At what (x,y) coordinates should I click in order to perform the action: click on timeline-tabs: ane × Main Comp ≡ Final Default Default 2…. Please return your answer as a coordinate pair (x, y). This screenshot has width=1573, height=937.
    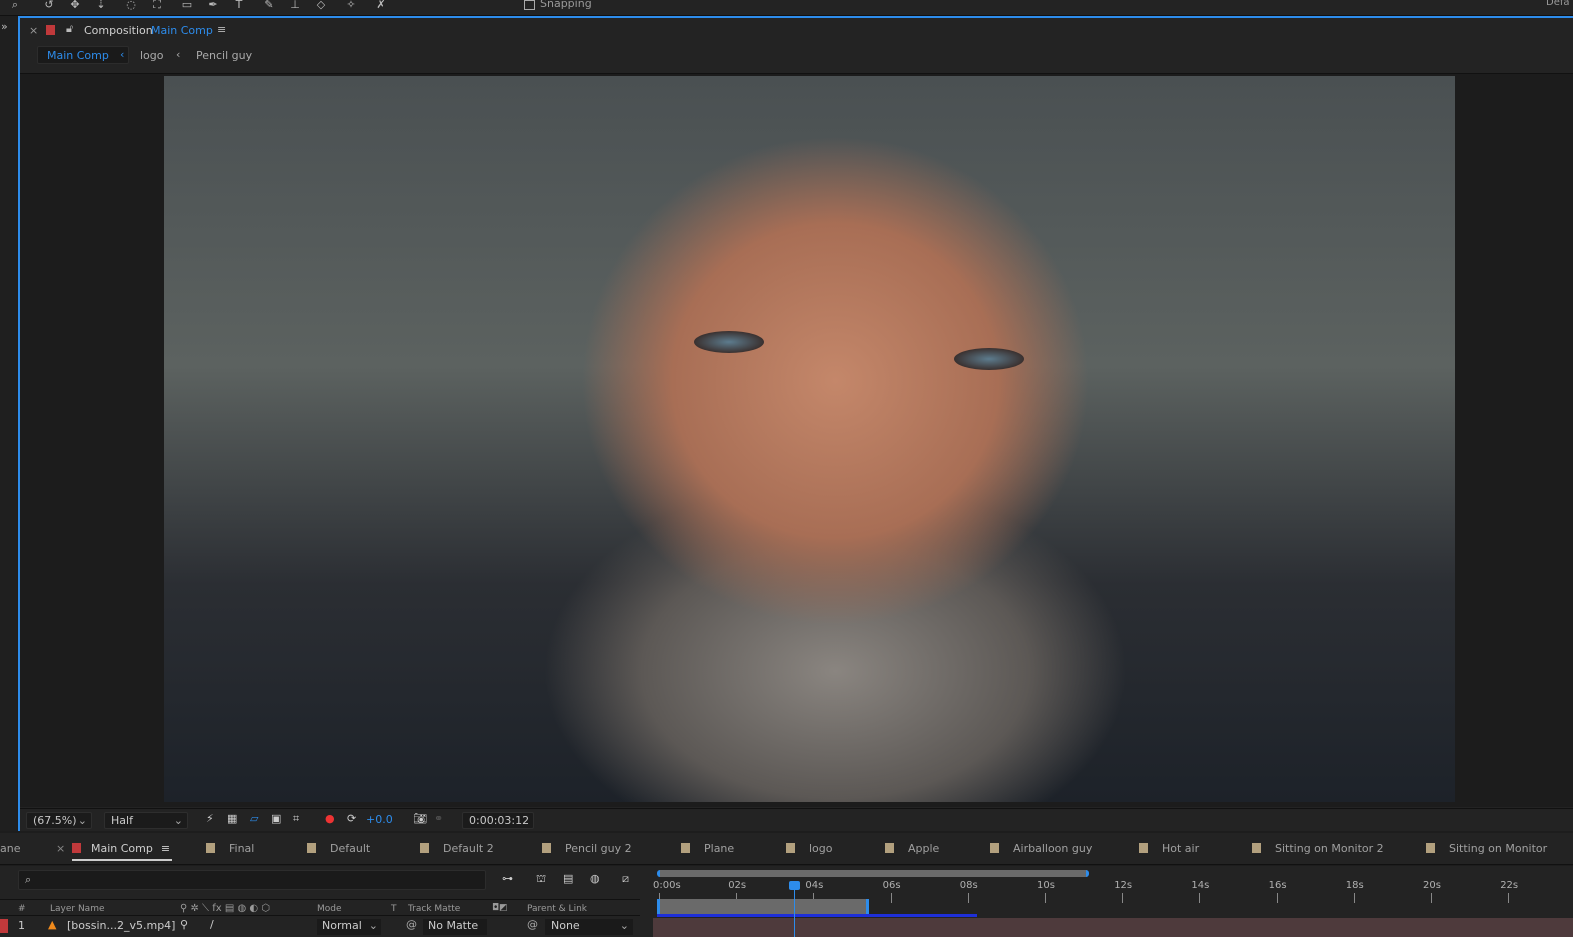
    Looking at the image, I should click on (786, 849).